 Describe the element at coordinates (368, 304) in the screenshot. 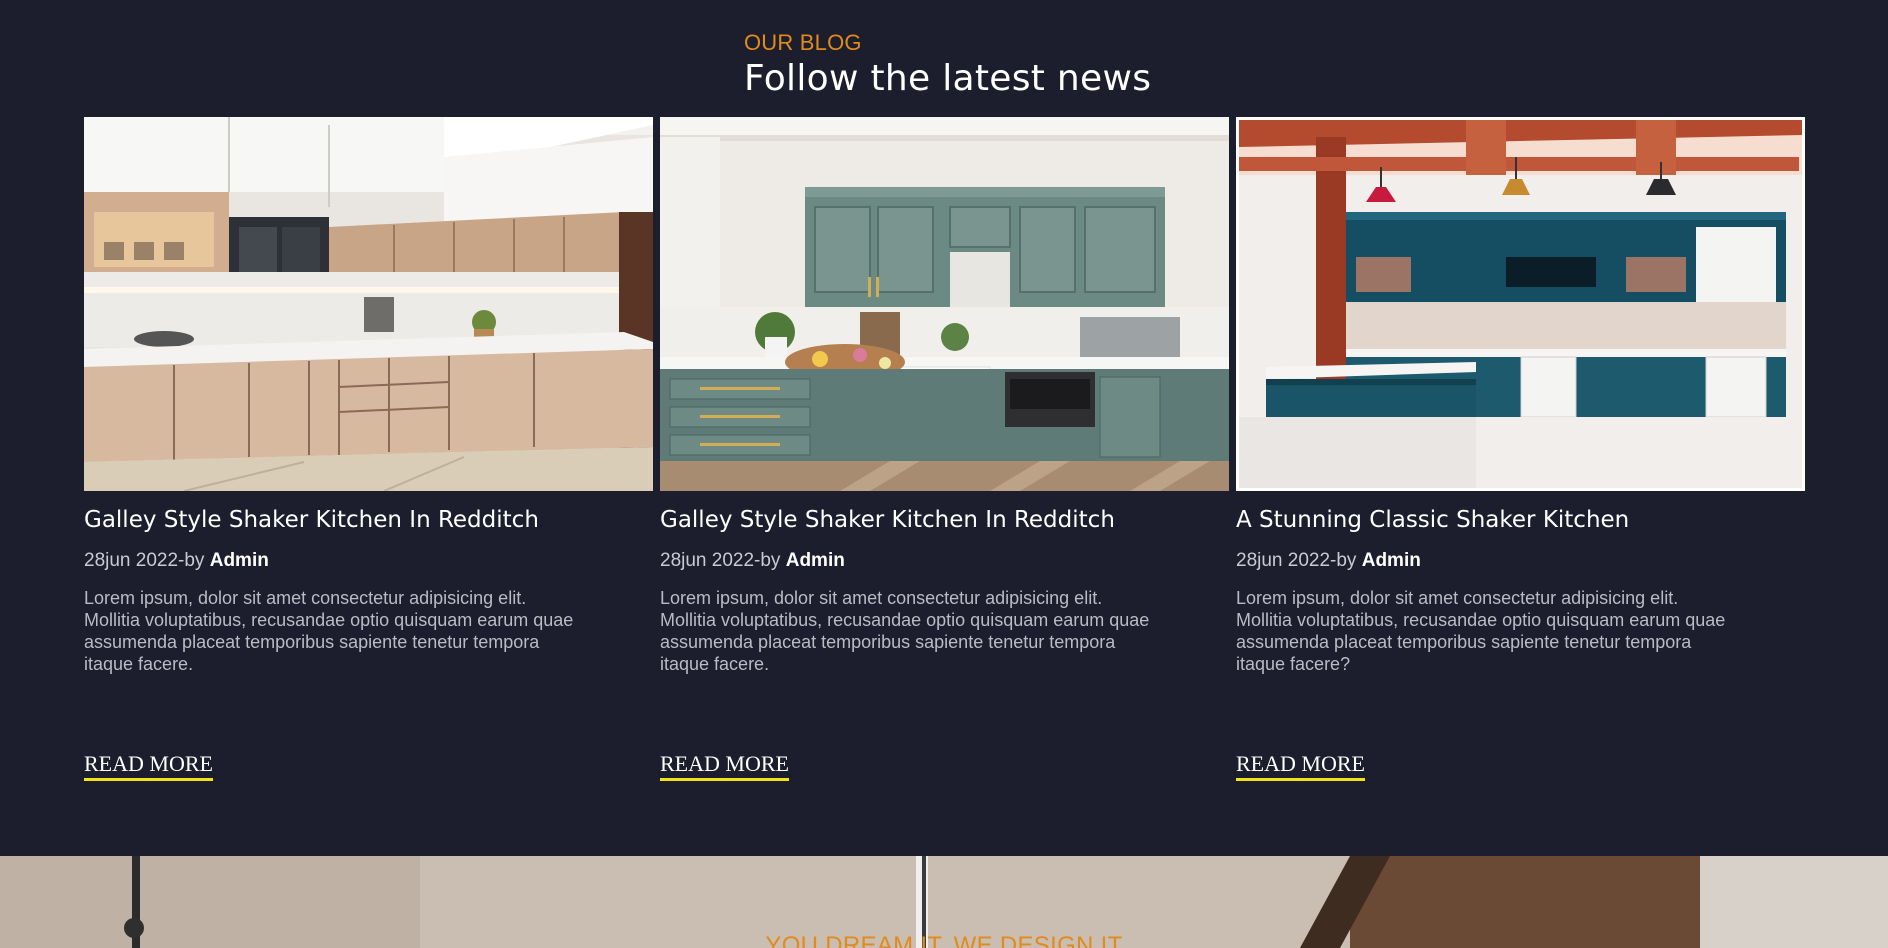

I see `kitchen-photo-beige` at that location.